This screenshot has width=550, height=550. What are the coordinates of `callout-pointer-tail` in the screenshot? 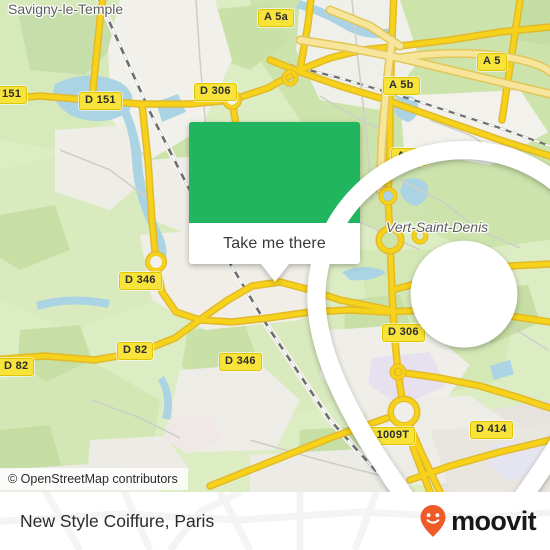 It's located at (274, 273).